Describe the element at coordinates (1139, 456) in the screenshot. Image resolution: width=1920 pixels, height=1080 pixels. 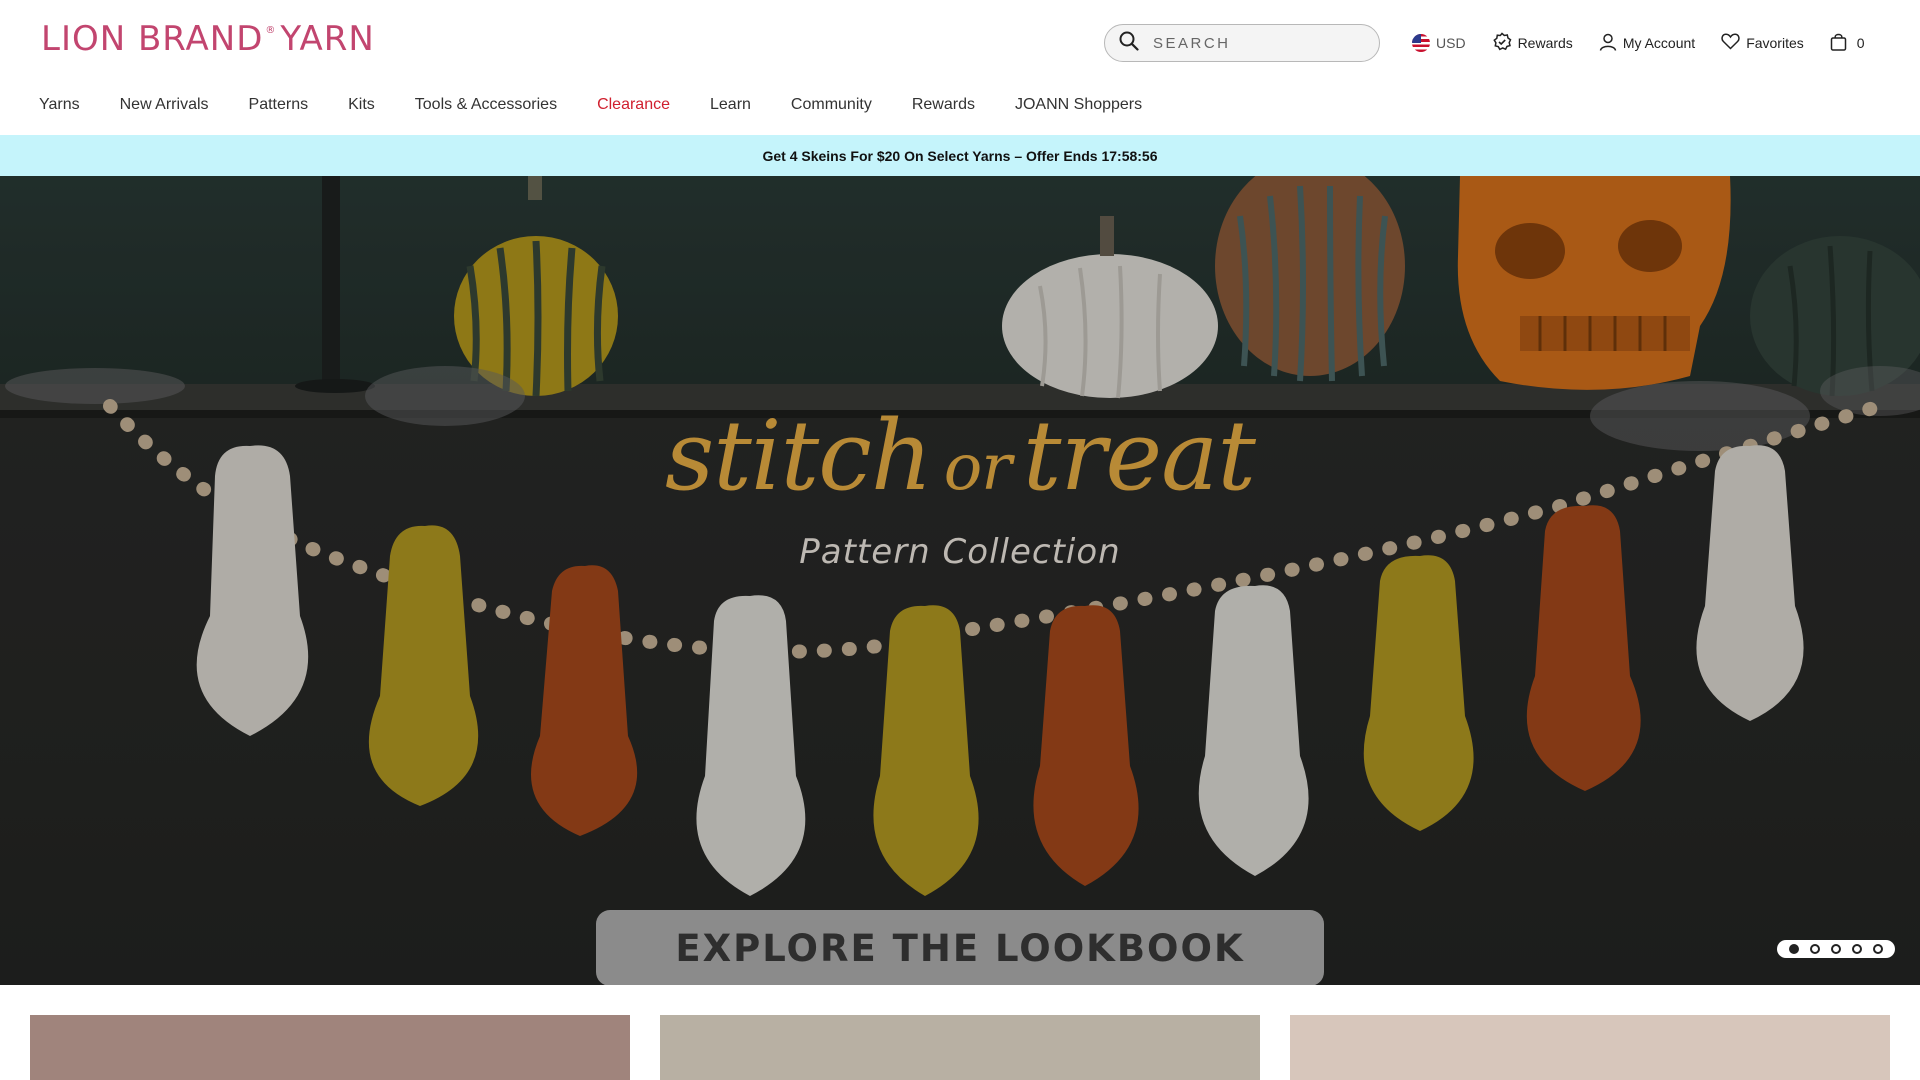
I see `hero-title-part2: treat` at that location.